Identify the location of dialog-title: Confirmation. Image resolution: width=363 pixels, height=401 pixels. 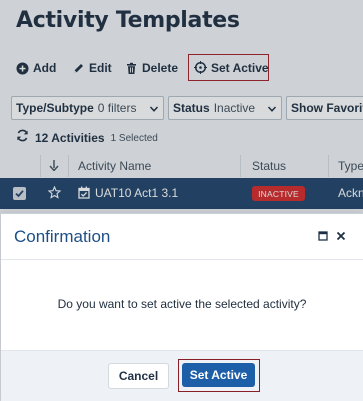
(62, 236).